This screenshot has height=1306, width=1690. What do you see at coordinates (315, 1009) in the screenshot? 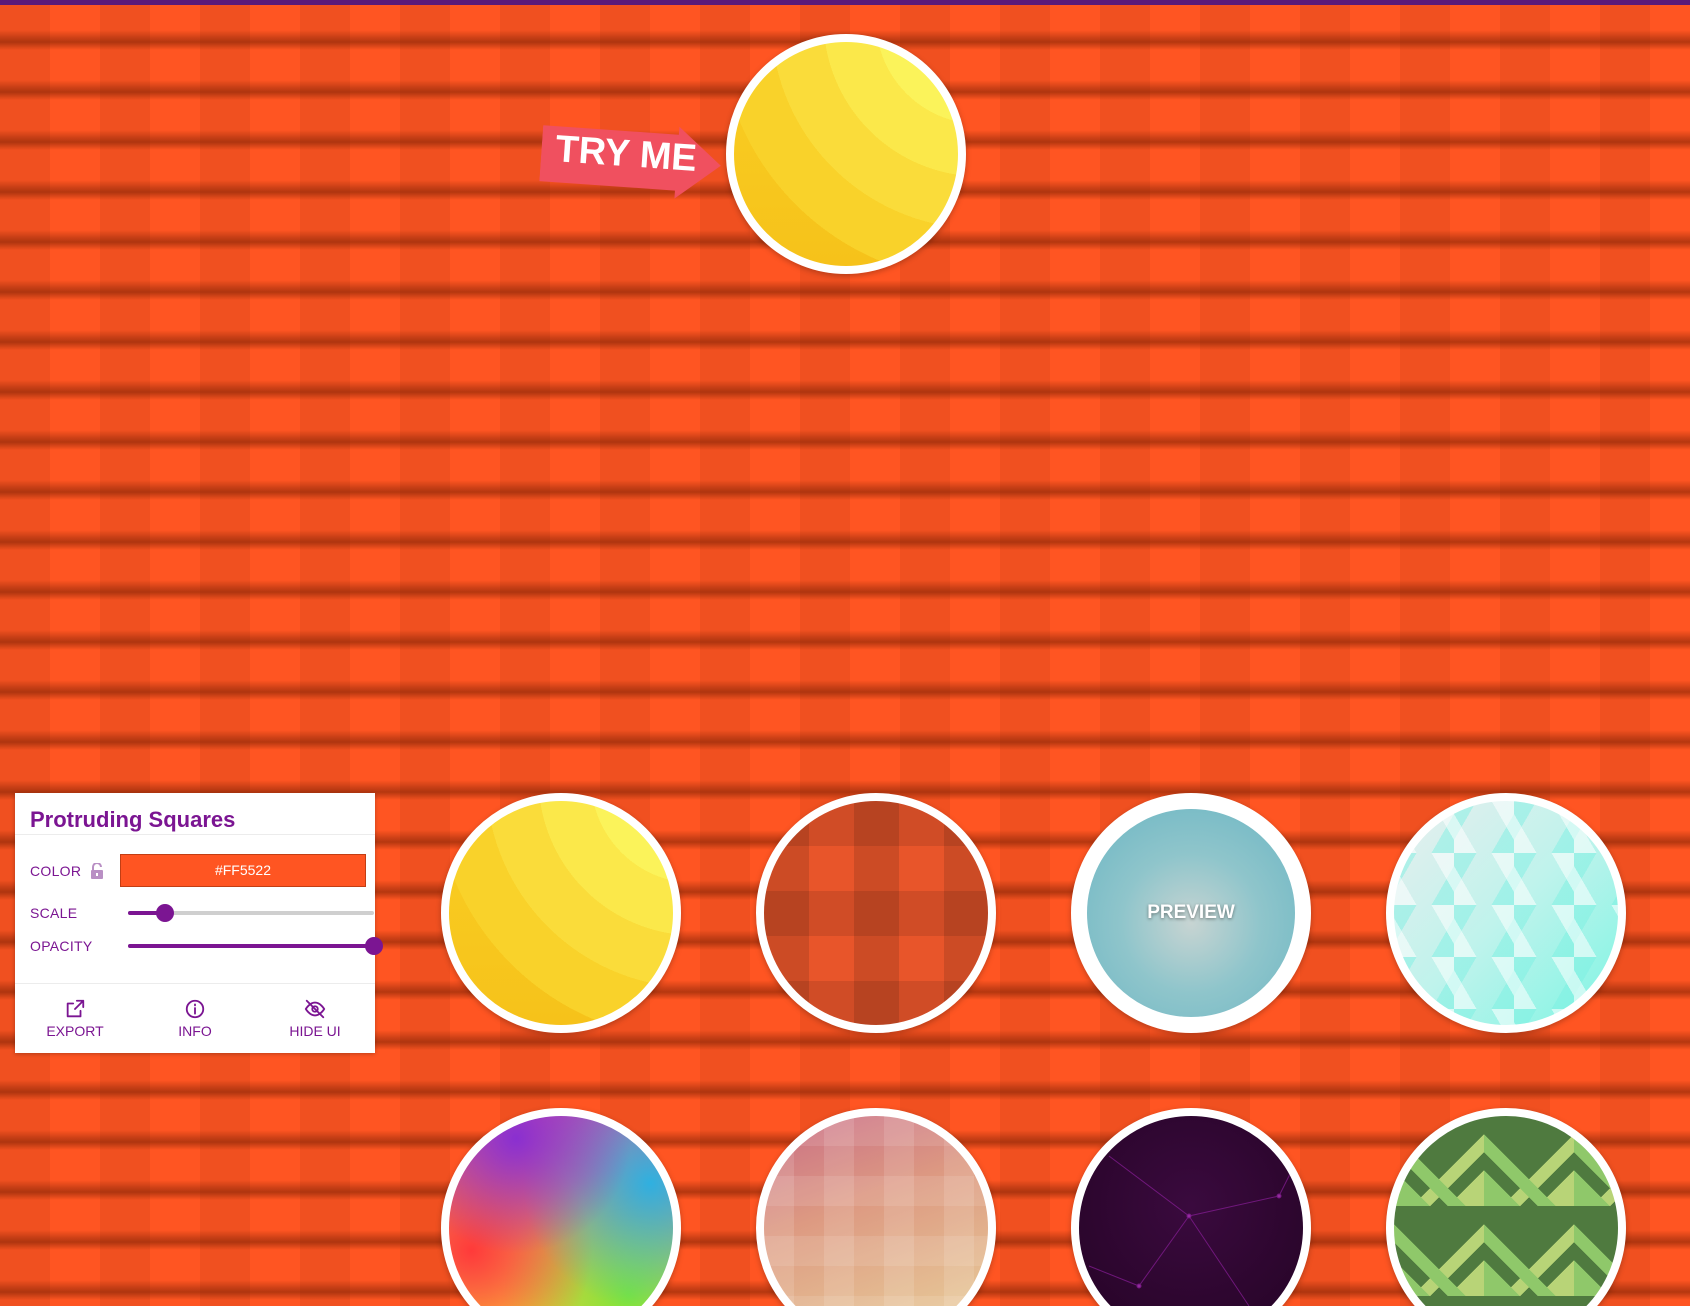
I see `eye-off-icon` at bounding box center [315, 1009].